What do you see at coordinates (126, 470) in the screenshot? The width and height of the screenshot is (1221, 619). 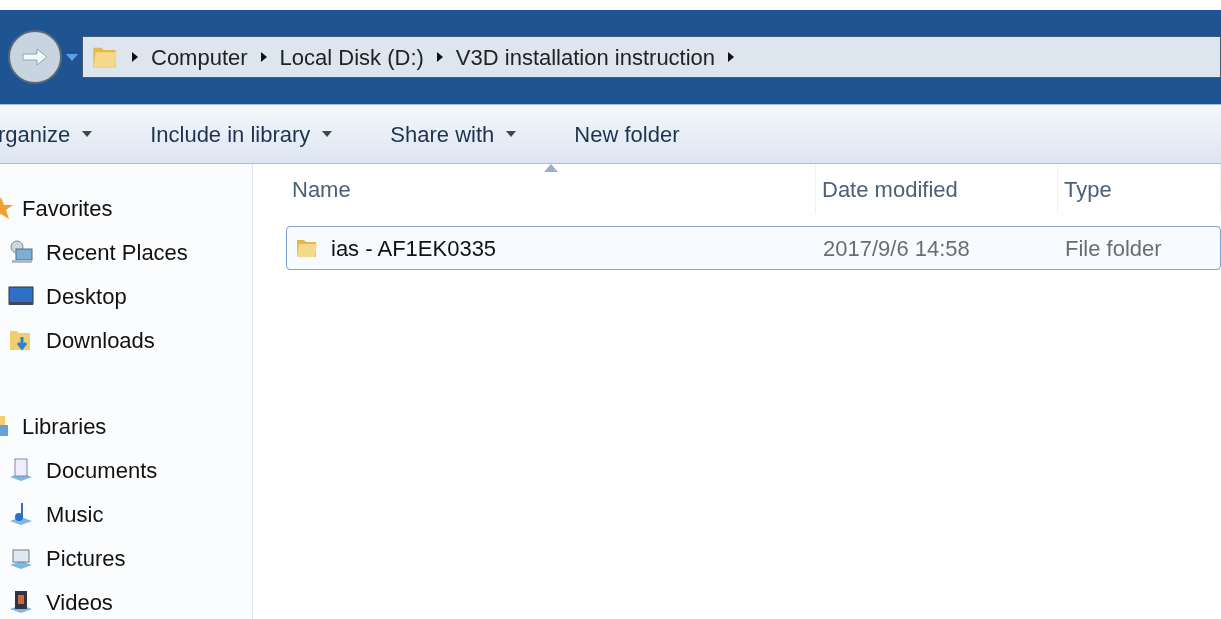 I see `nav-item: Documents` at bounding box center [126, 470].